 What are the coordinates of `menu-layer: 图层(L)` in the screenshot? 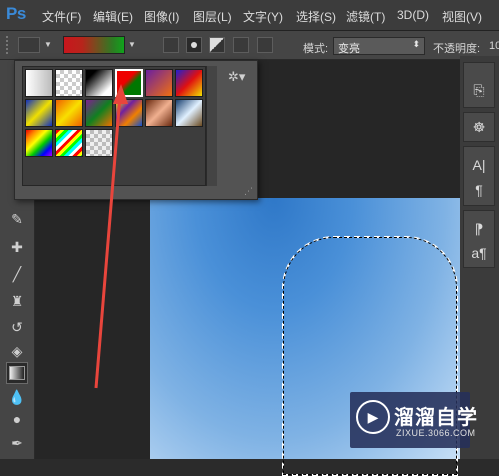 It's located at (212, 16).